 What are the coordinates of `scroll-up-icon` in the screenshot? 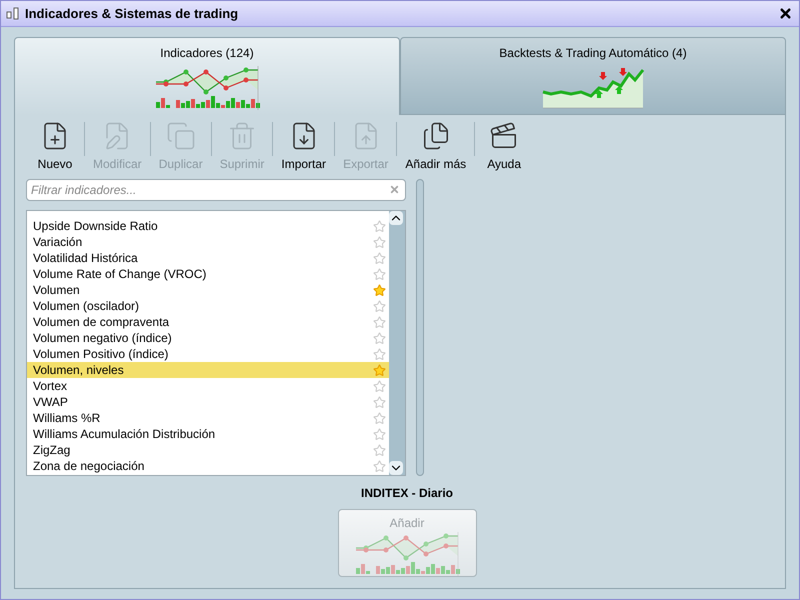 It's located at (396, 218).